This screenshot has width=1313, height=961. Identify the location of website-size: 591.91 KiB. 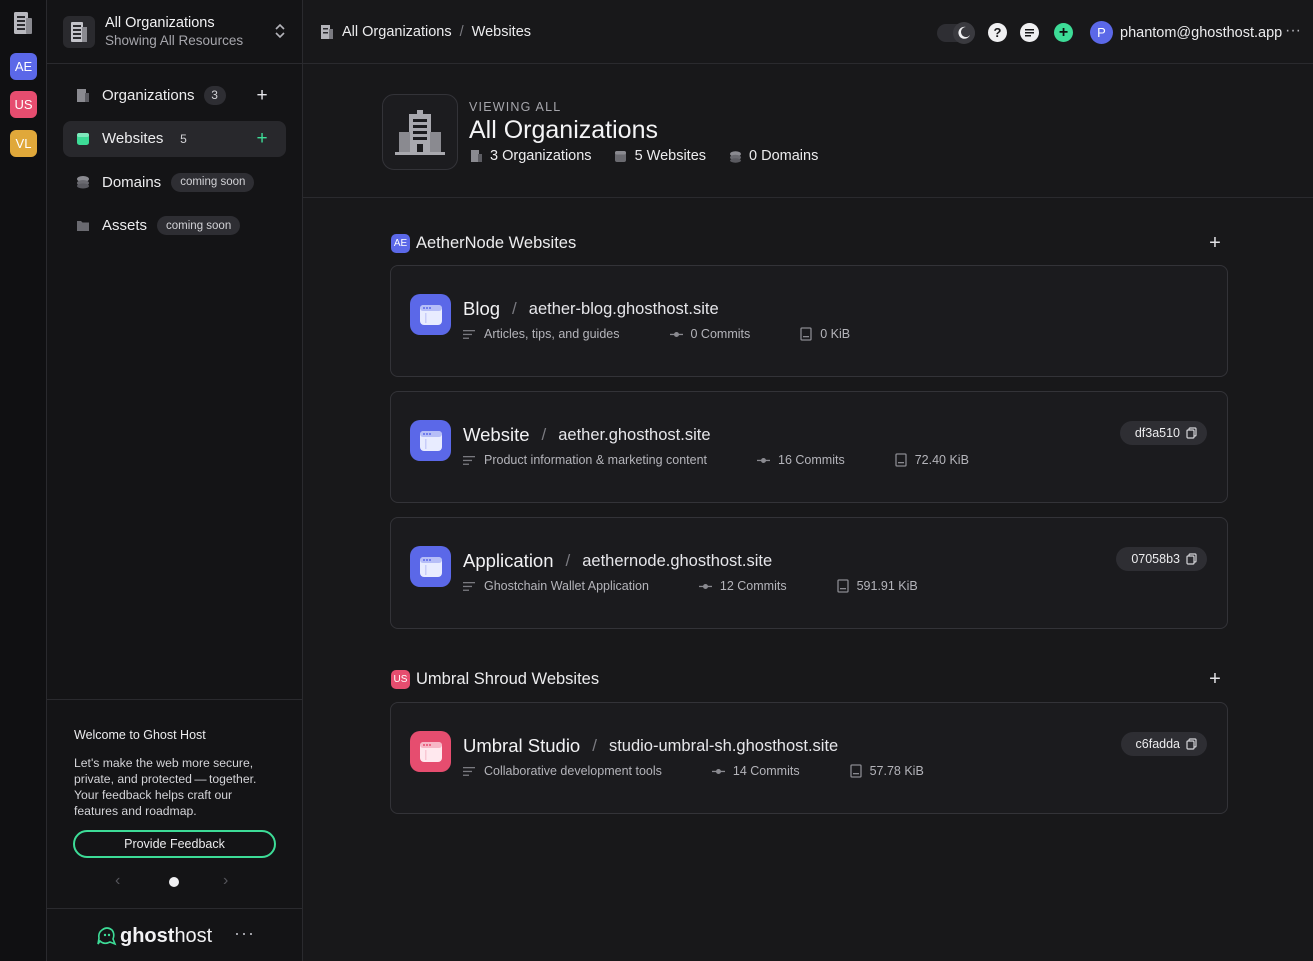
(877, 586).